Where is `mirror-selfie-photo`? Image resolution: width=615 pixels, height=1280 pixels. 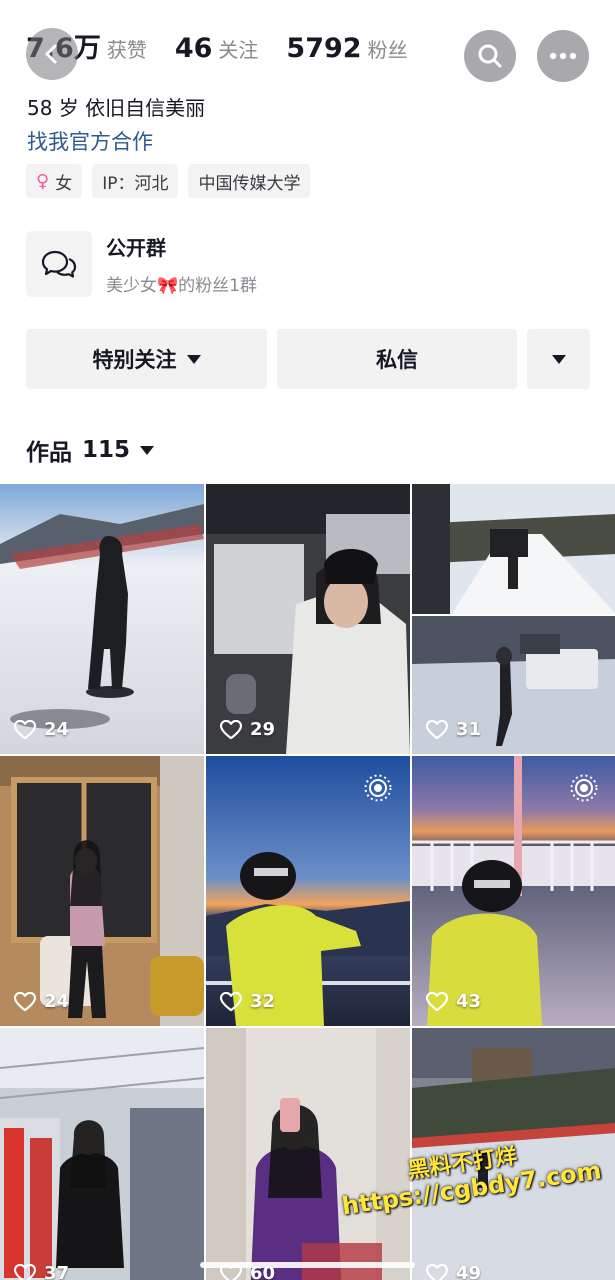
mirror-selfie-photo is located at coordinates (308, 1154).